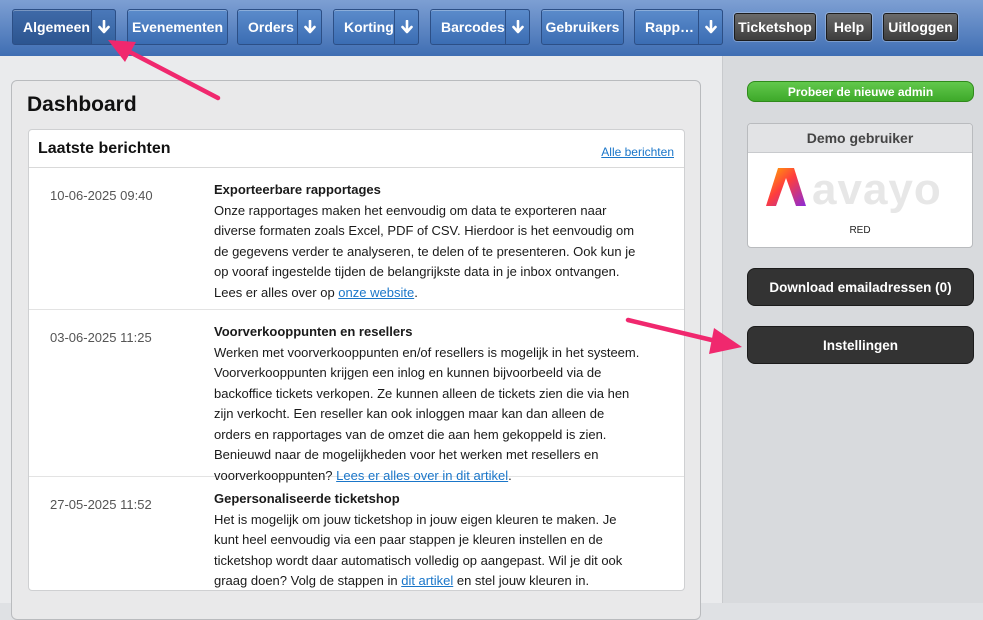 The image size is (983, 620). I want to click on message-date: 10-06-2025 09:40, so click(101, 195).